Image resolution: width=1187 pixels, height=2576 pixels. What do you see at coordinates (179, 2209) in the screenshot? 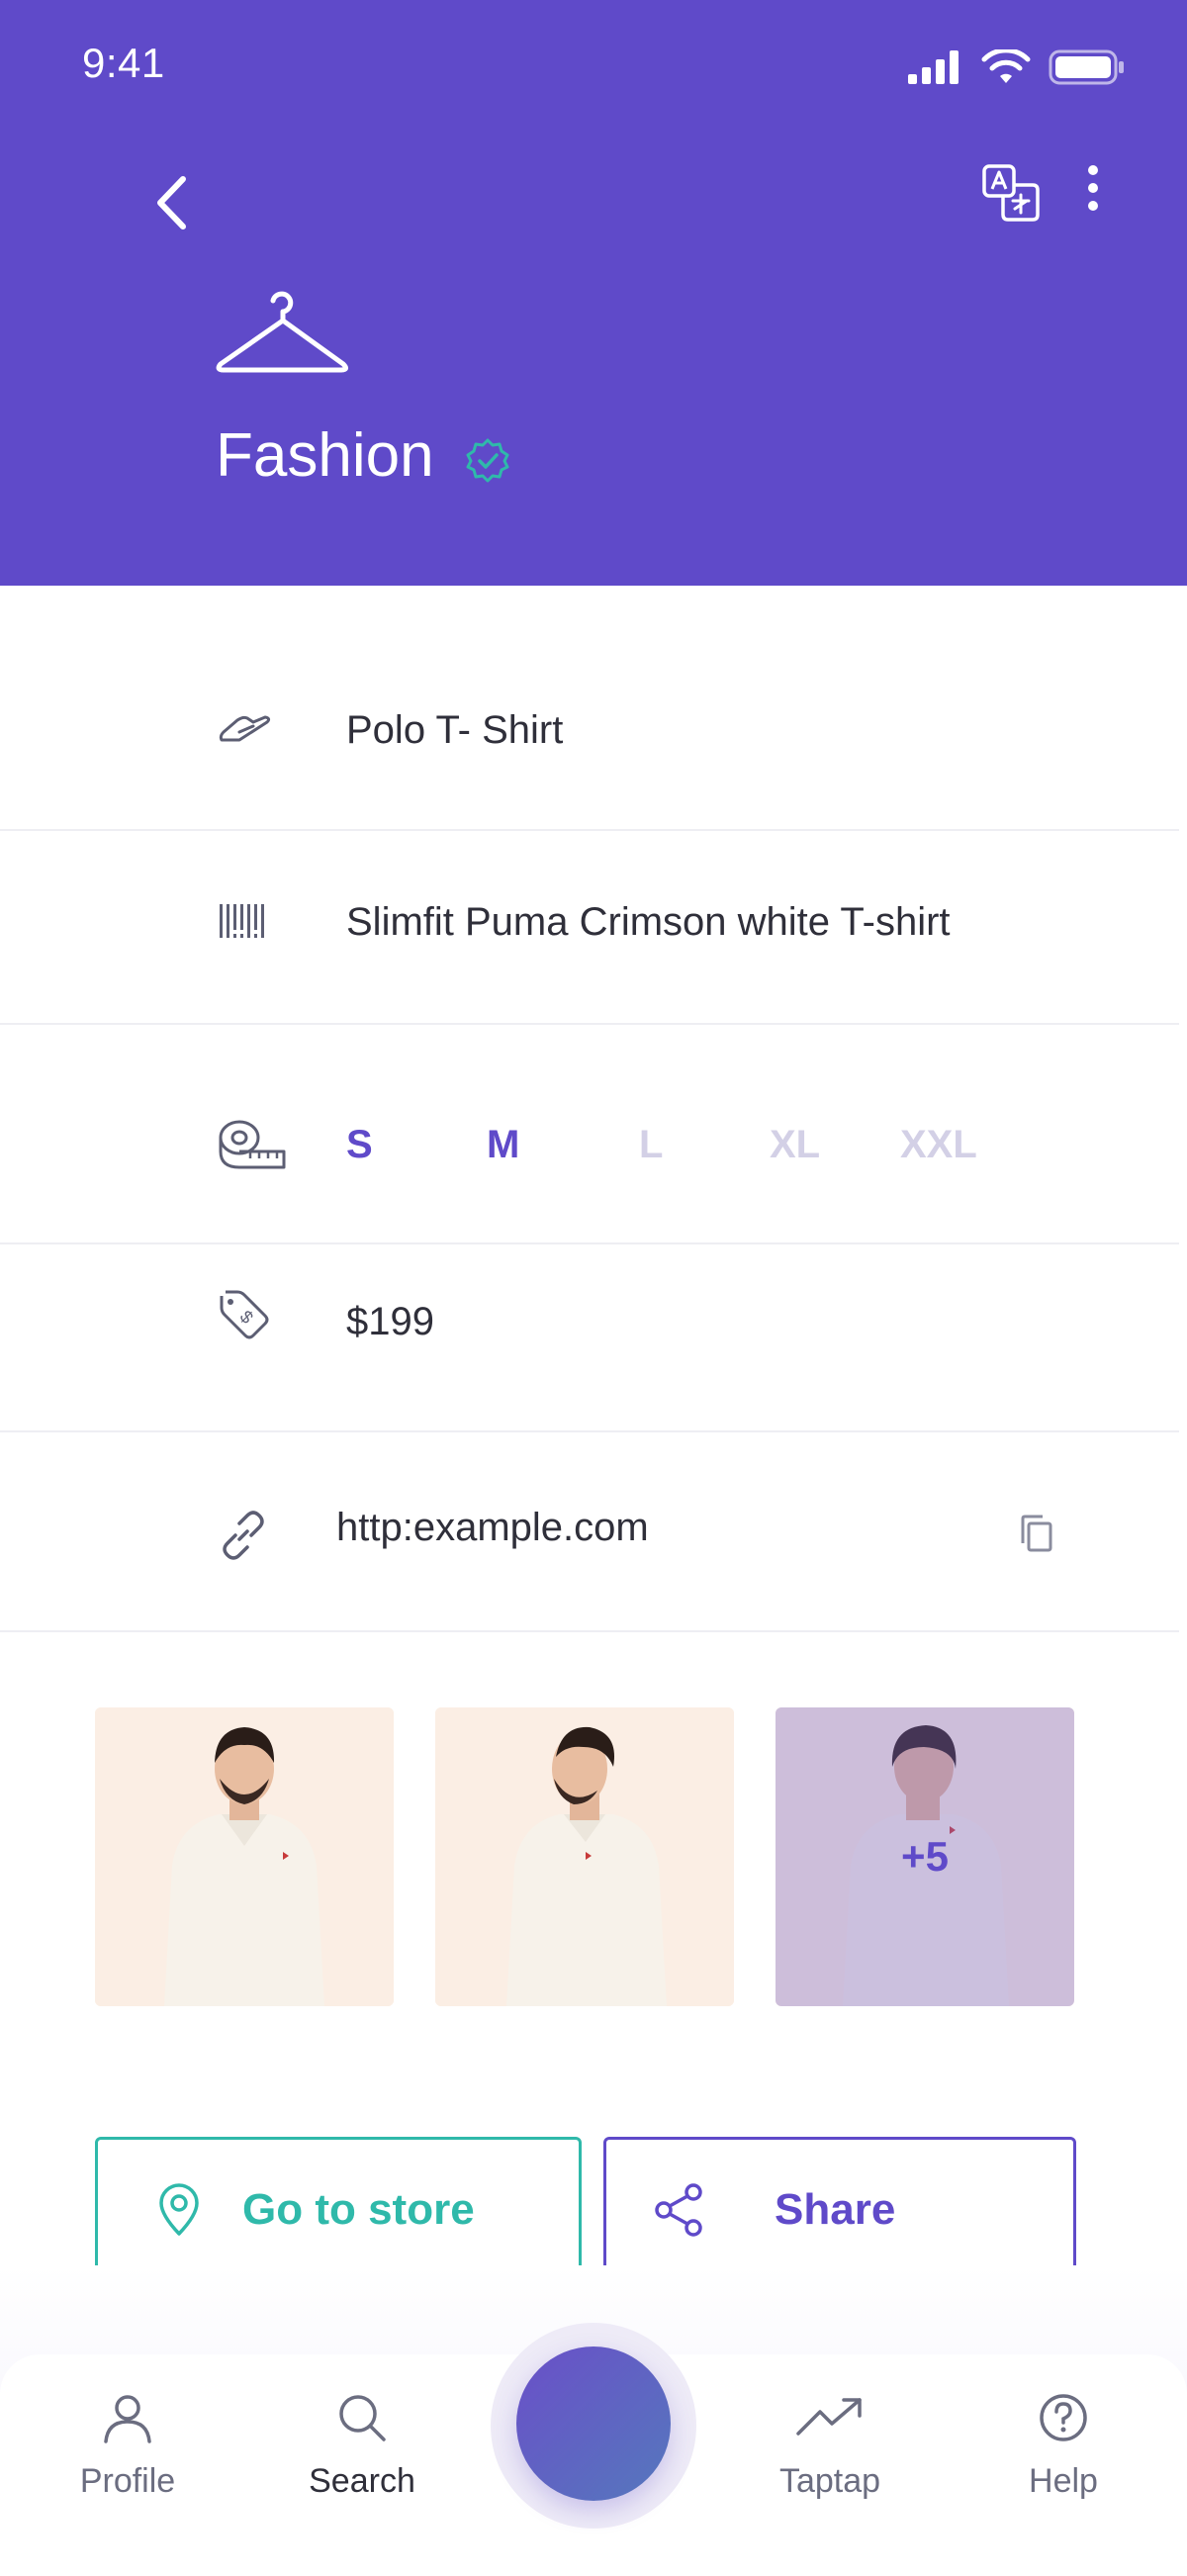
I see `location-pin-icon` at bounding box center [179, 2209].